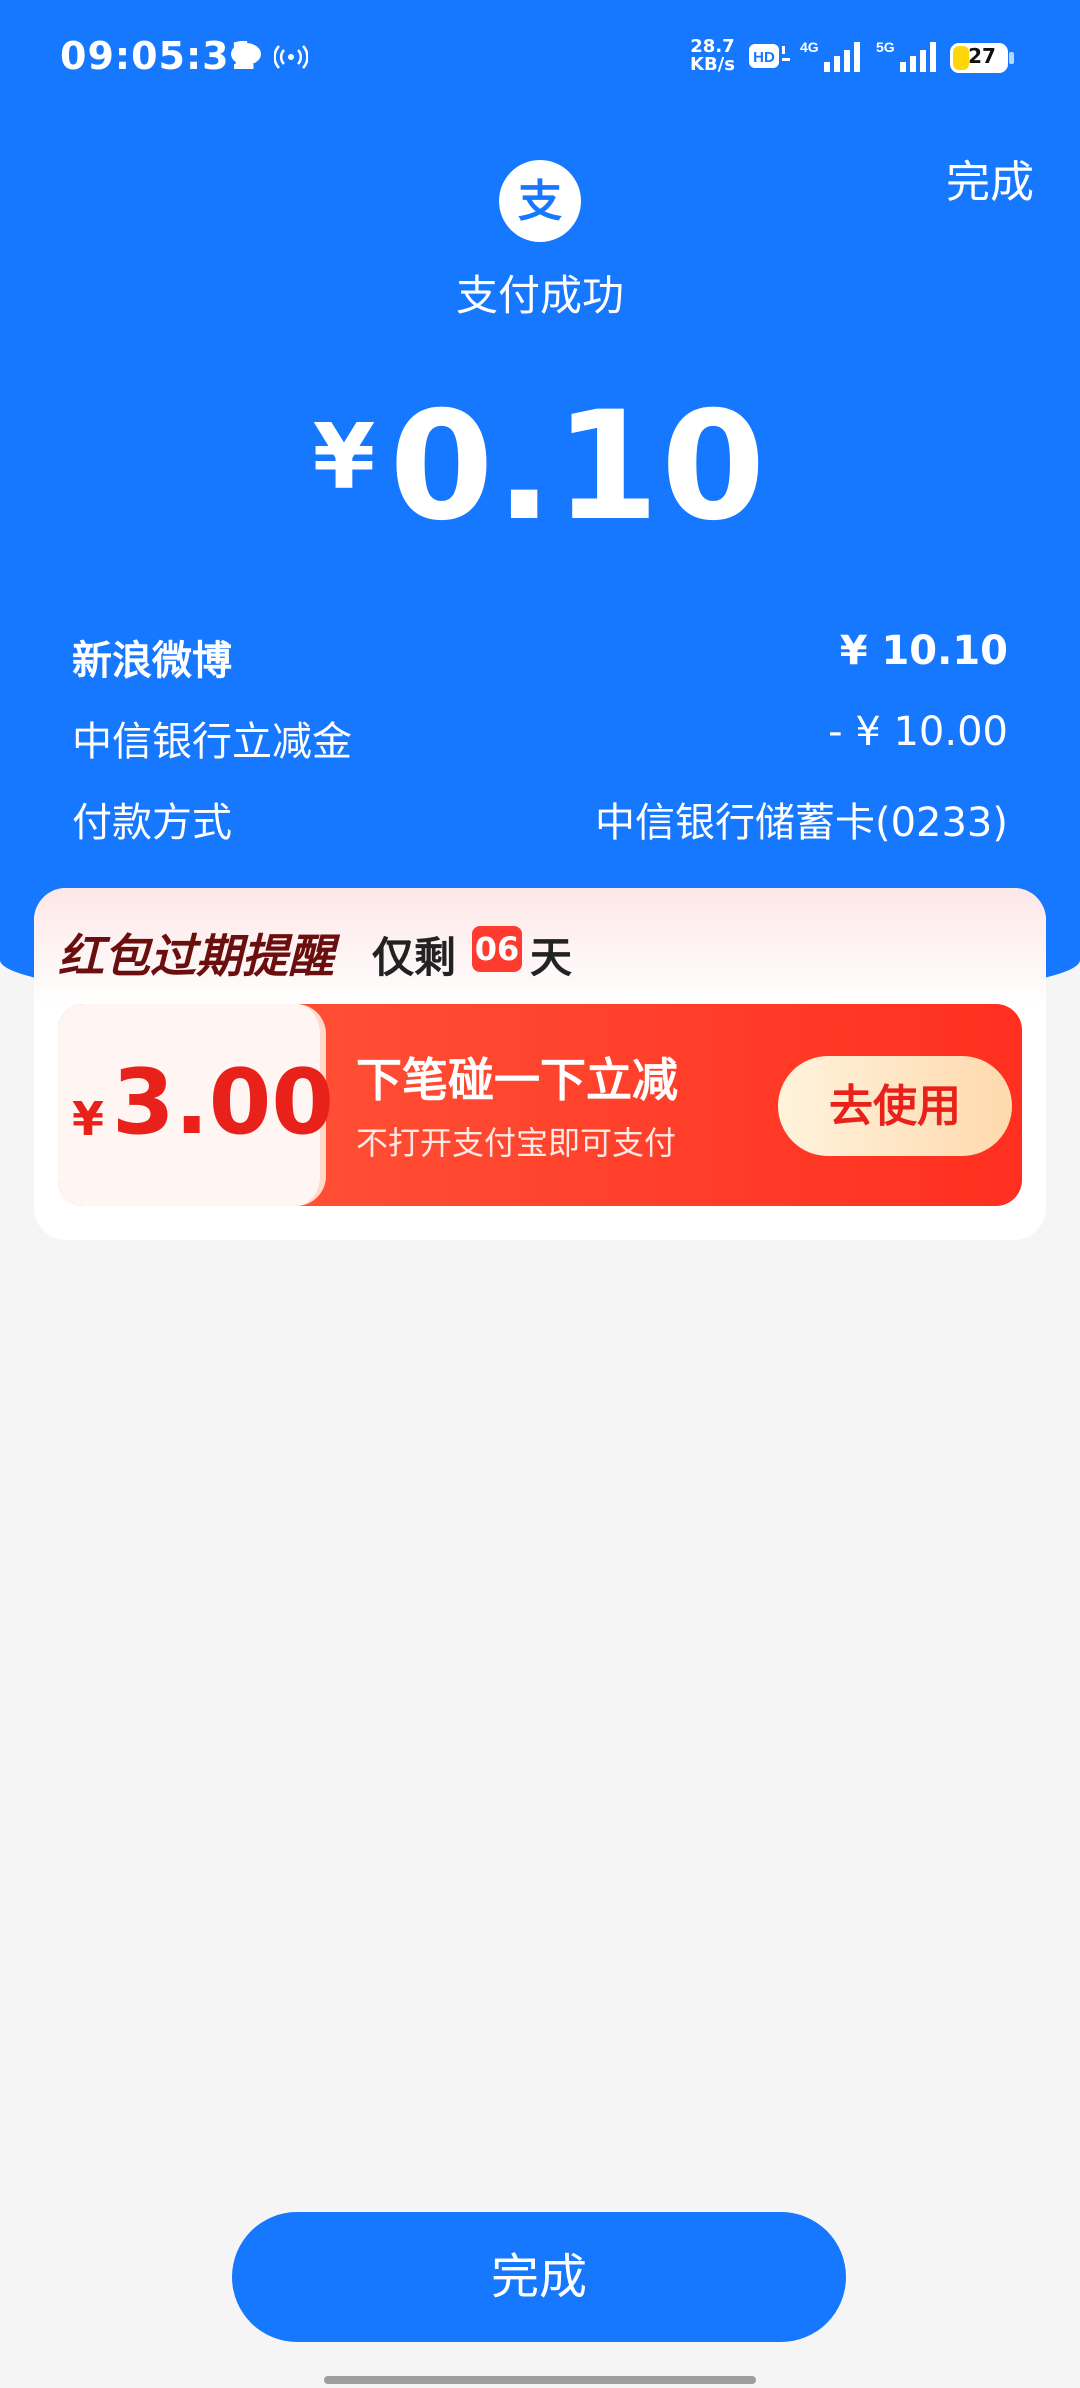 The width and height of the screenshot is (1080, 2388). I want to click on coupon-subtitle: 不打开支付宝即可支付, so click(516, 1143).